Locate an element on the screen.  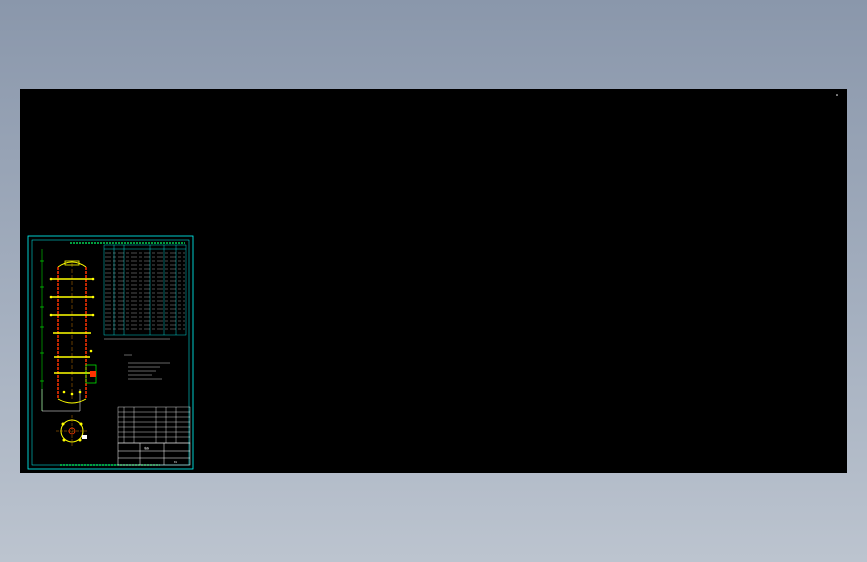
design-data-table is located at coordinates (145, 290).